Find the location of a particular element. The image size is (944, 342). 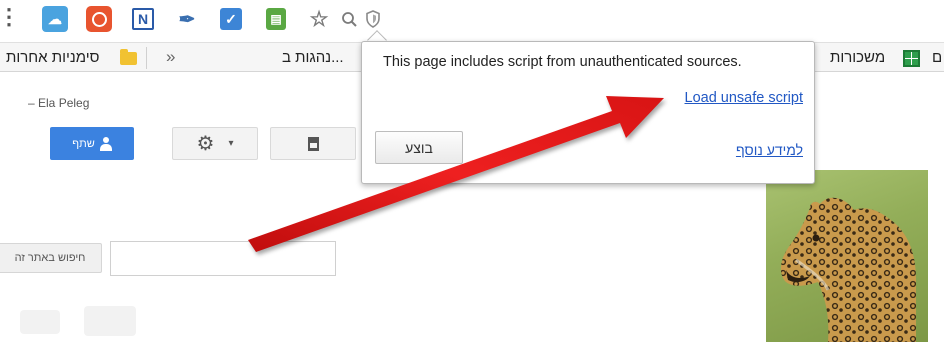

timer-extension-icon is located at coordinates (99, 19).